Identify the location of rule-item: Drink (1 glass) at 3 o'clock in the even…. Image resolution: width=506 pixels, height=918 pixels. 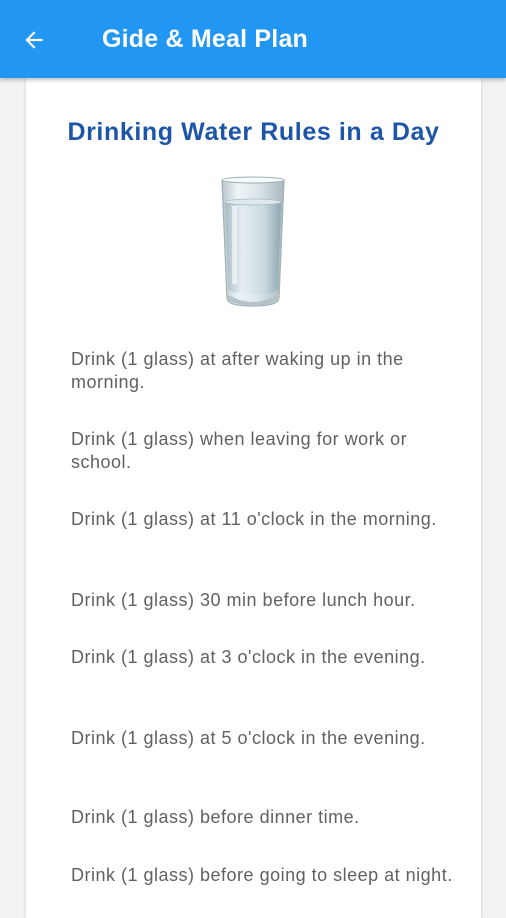
(248, 657).